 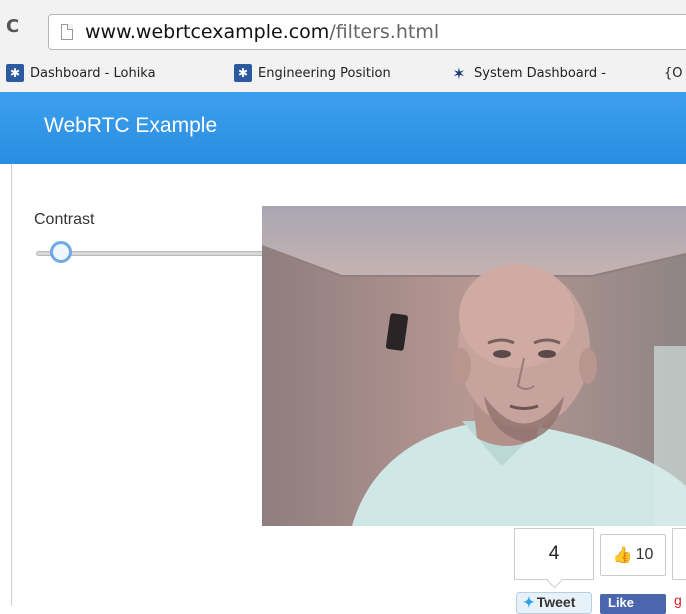 I want to click on content-border, so click(x=11, y=385).